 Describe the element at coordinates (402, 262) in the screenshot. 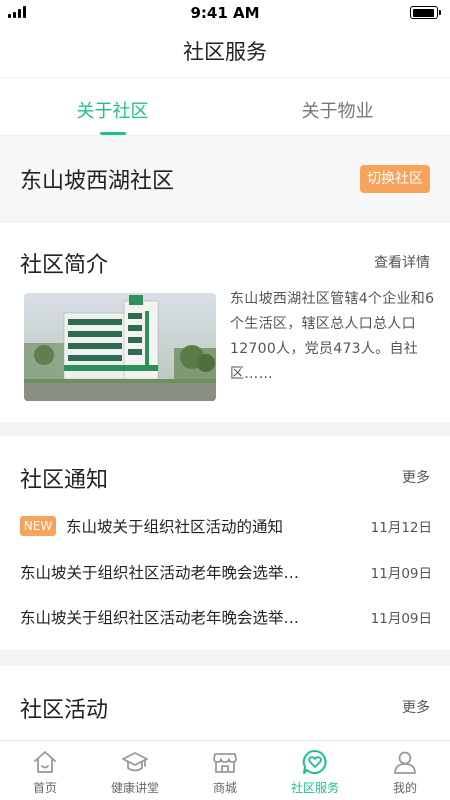

I see `view-details-link: 查看详情` at that location.